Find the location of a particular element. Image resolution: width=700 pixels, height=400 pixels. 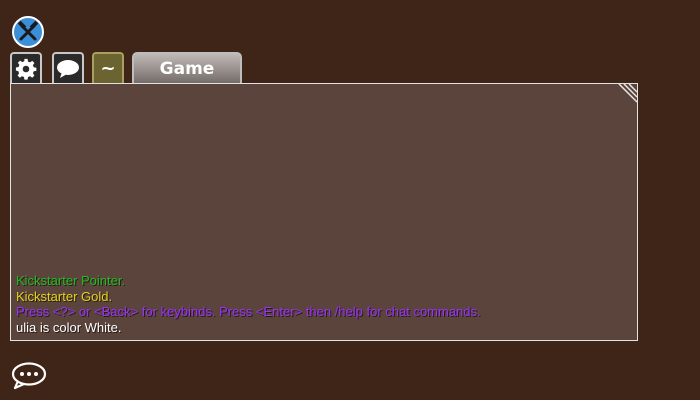

crossed-tools-icon is located at coordinates (28, 32).